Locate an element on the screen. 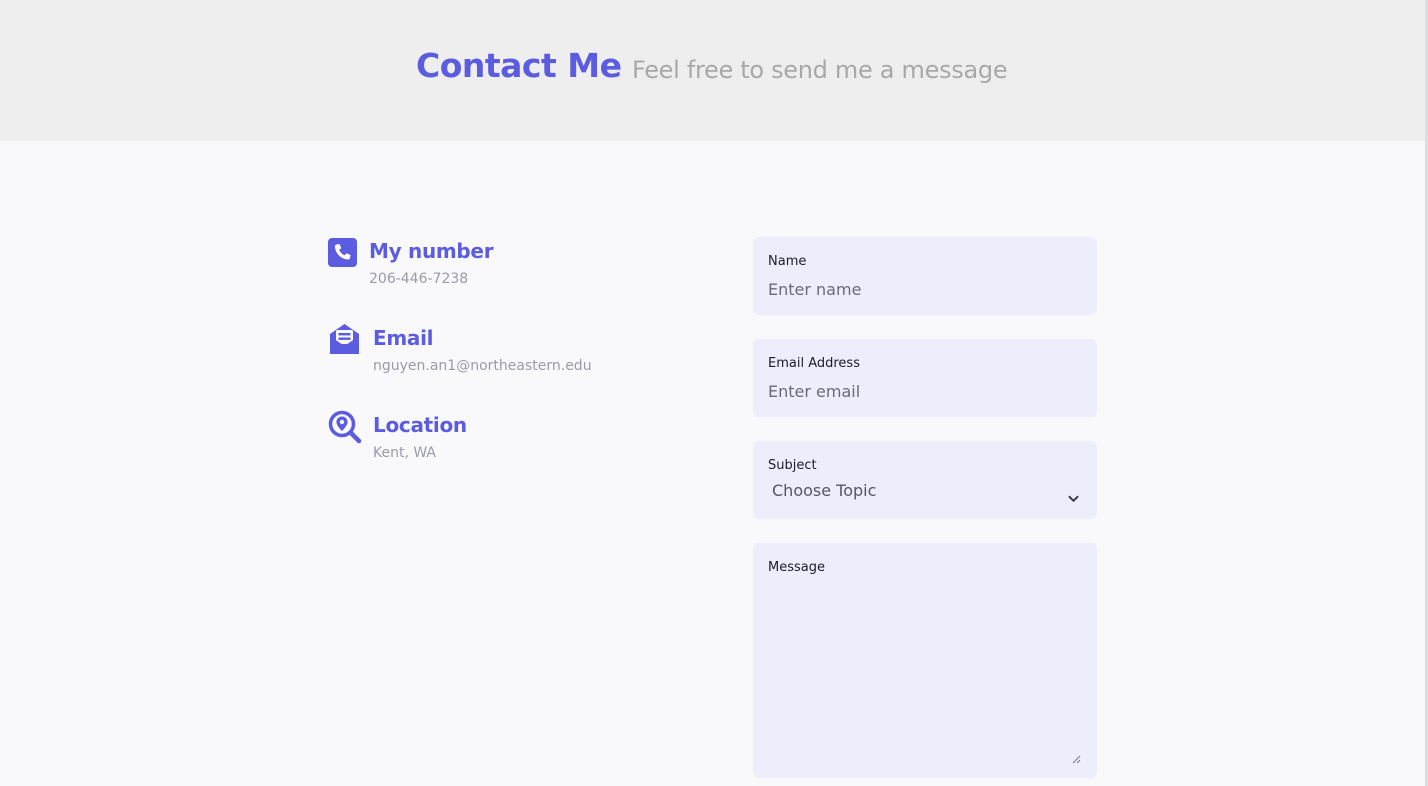  phone-icon is located at coordinates (342, 254).